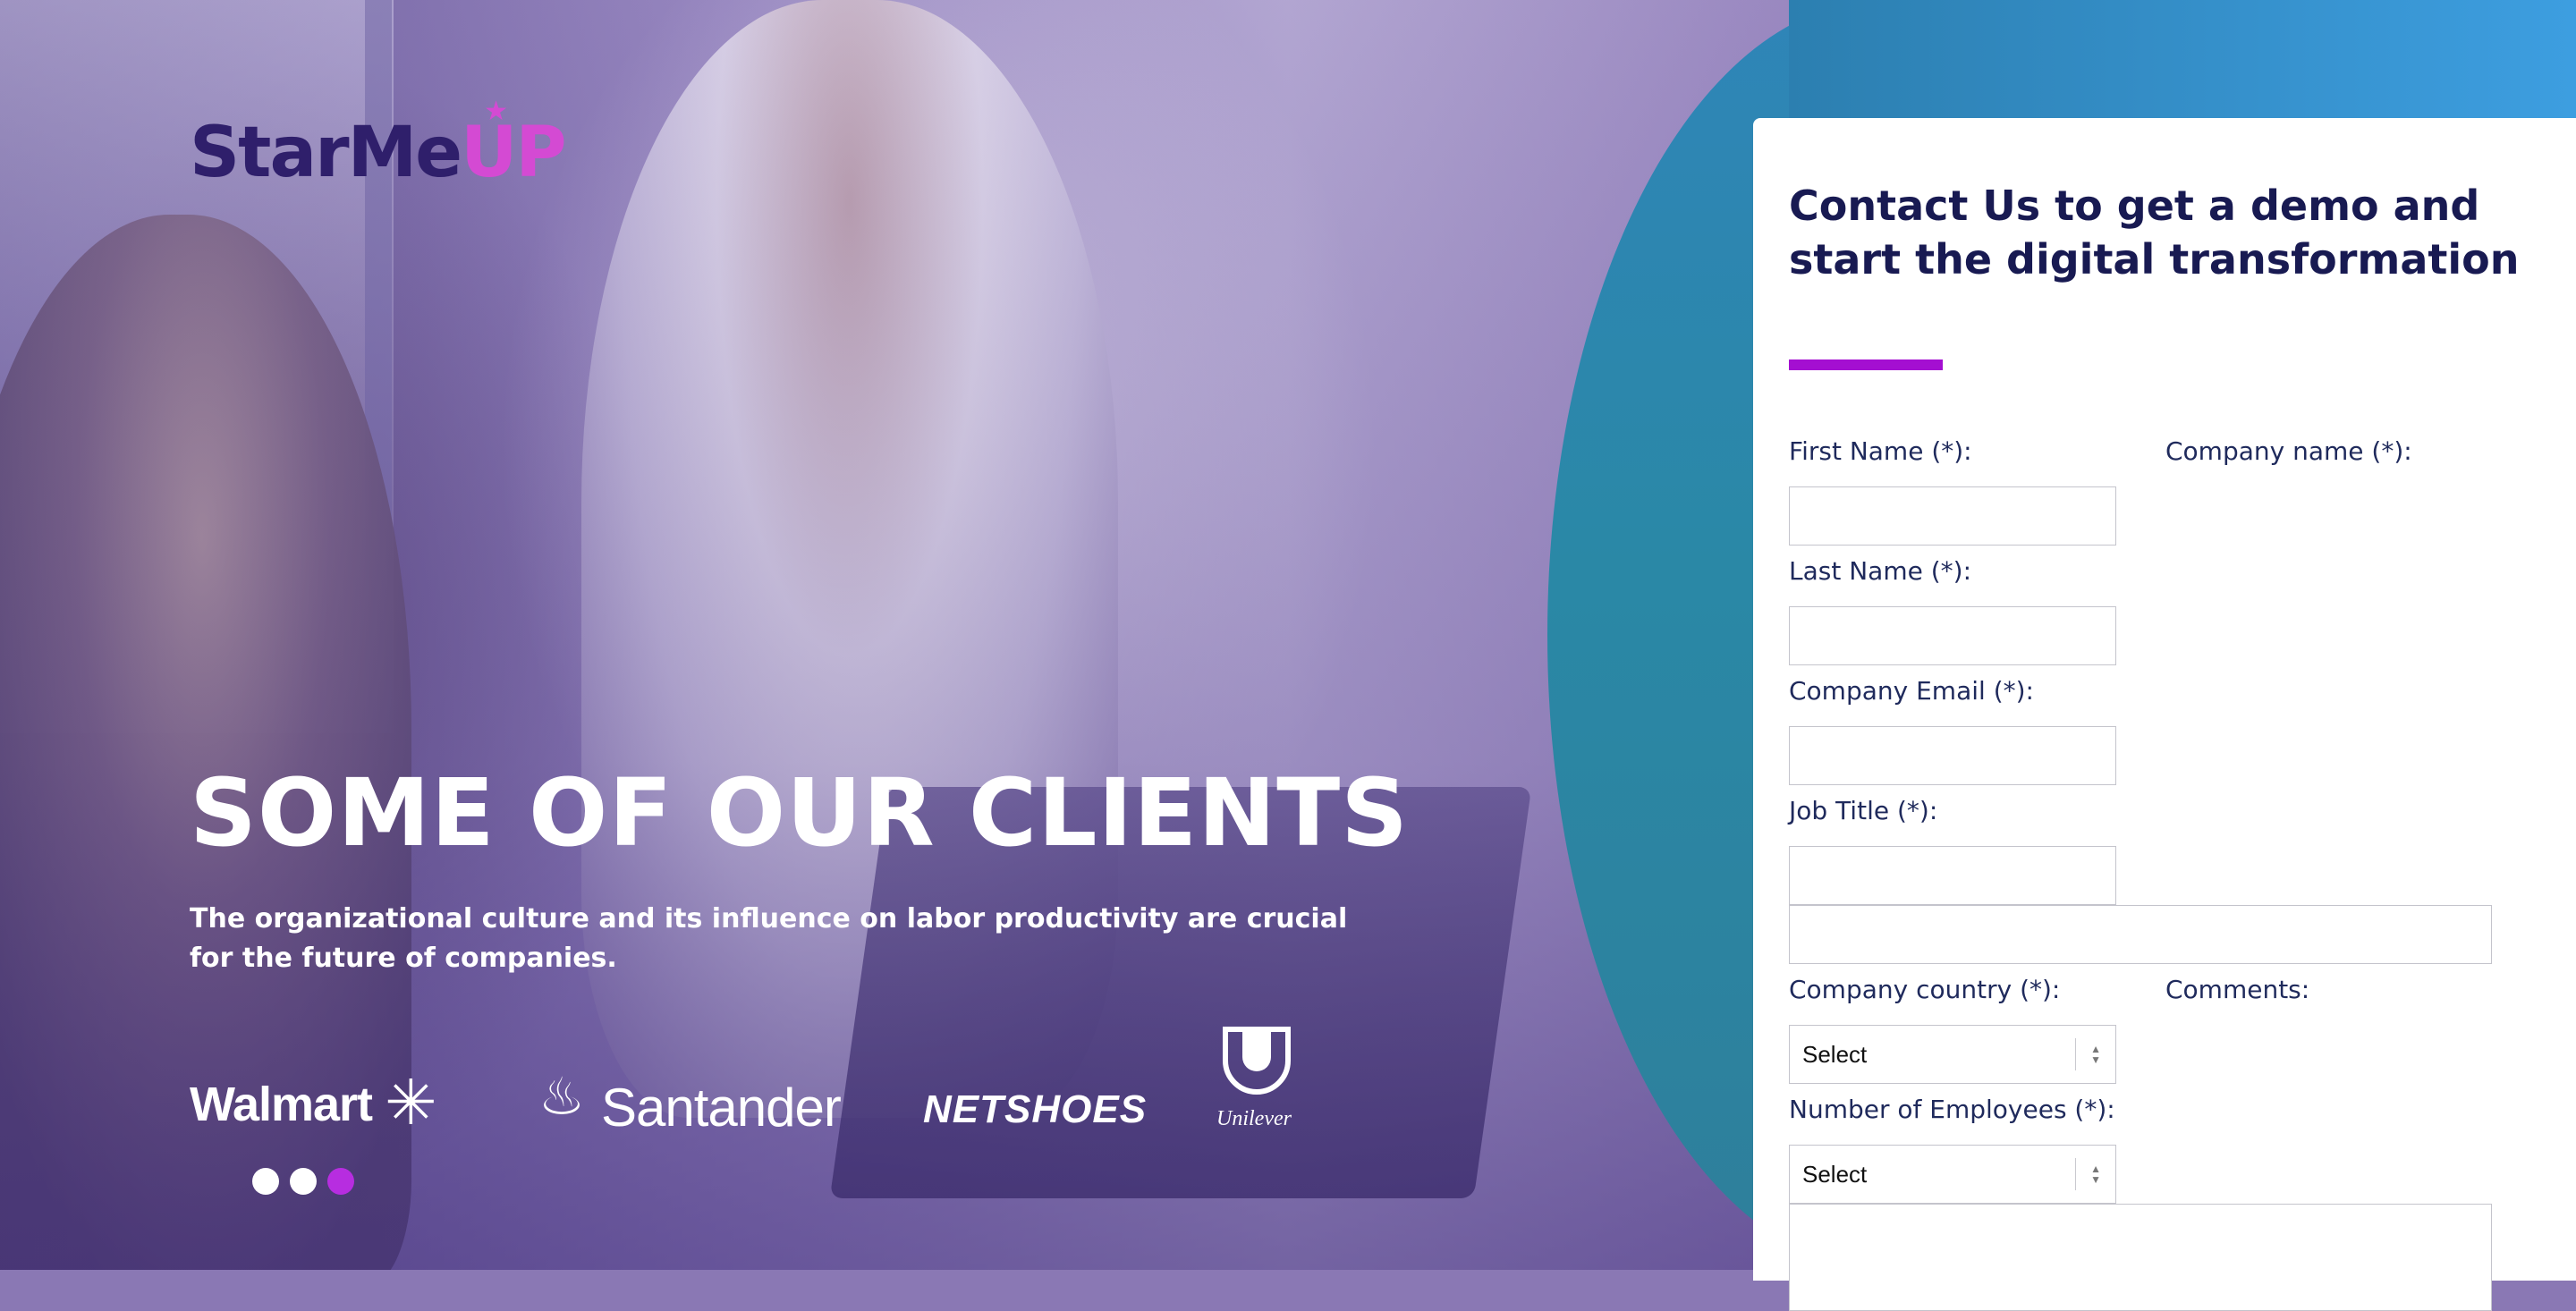 The width and height of the screenshot is (2576, 1311). I want to click on logo-star-icon: ★, so click(496, 111).